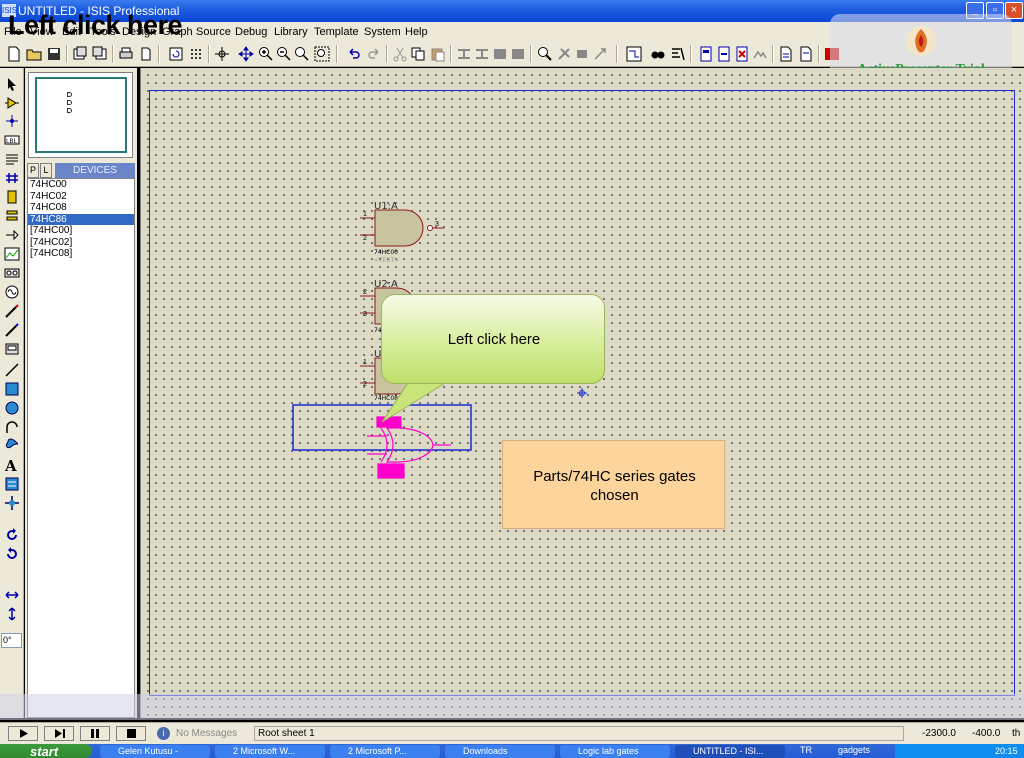 Image resolution: width=1024 pixels, height=758 pixels. What do you see at coordinates (374, 54) in the screenshot?
I see `redo-icon` at bounding box center [374, 54].